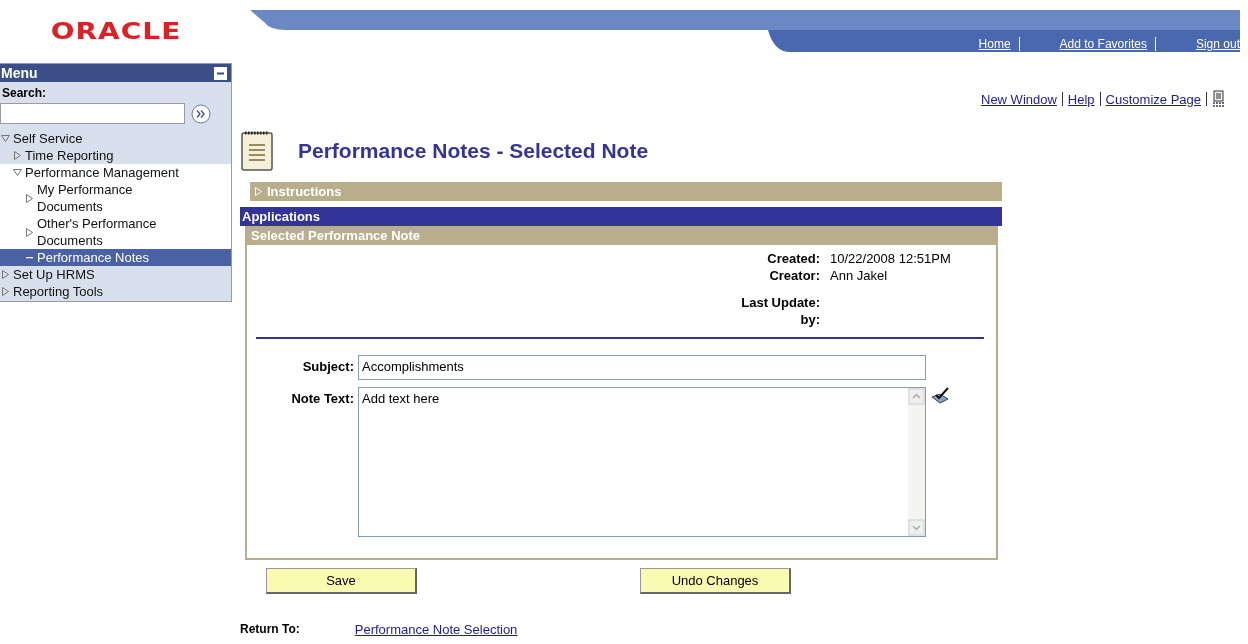 The height and width of the screenshot is (644, 1248). I want to click on subject-field: Accomplishments, so click(642, 367).